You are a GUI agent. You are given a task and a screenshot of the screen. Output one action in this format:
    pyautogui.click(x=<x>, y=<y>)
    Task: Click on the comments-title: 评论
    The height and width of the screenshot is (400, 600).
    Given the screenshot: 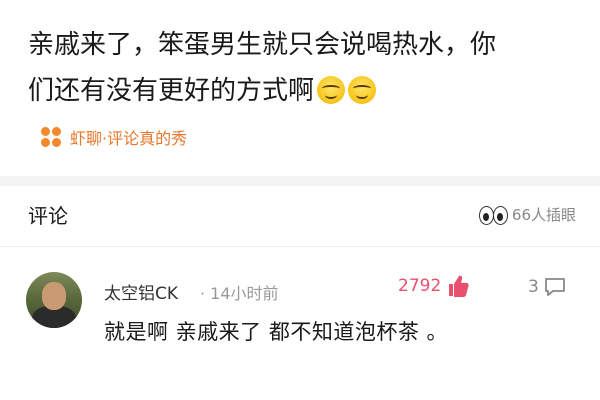 What is the action you would take?
    pyautogui.click(x=48, y=216)
    